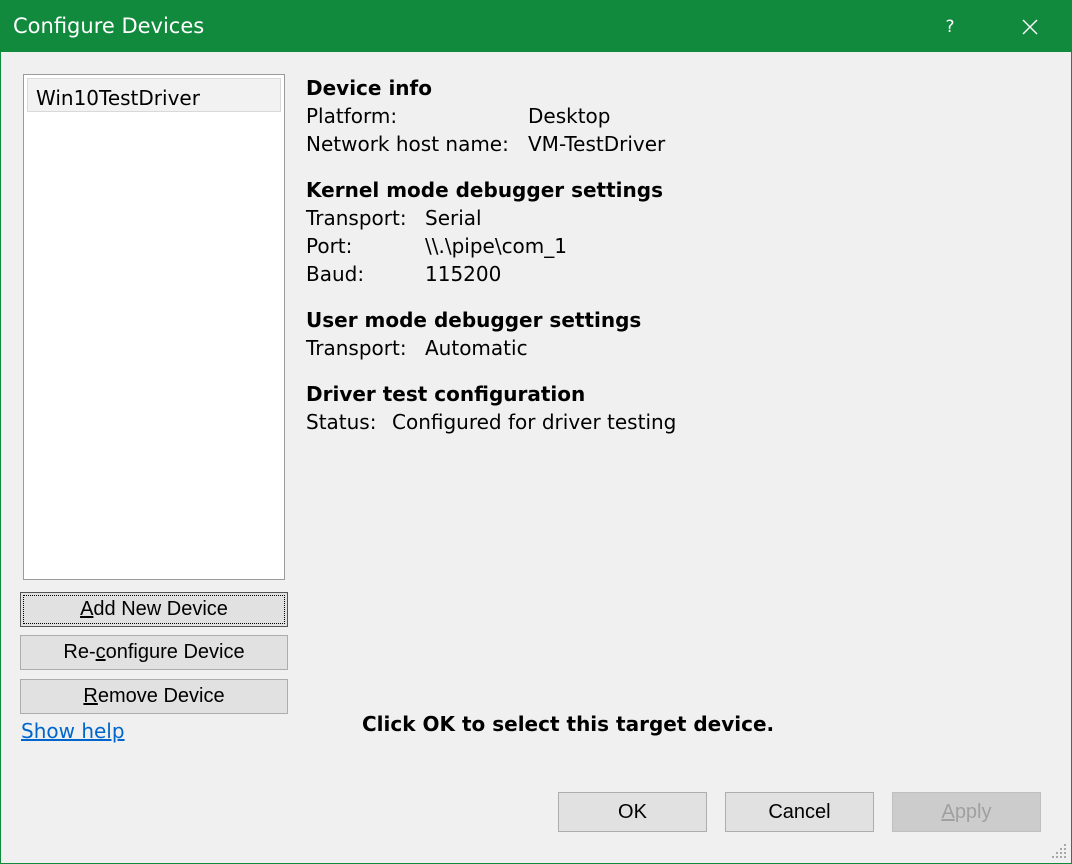 The width and height of the screenshot is (1072, 864). What do you see at coordinates (369, 88) in the screenshot?
I see `device-info-heading: Device info` at bounding box center [369, 88].